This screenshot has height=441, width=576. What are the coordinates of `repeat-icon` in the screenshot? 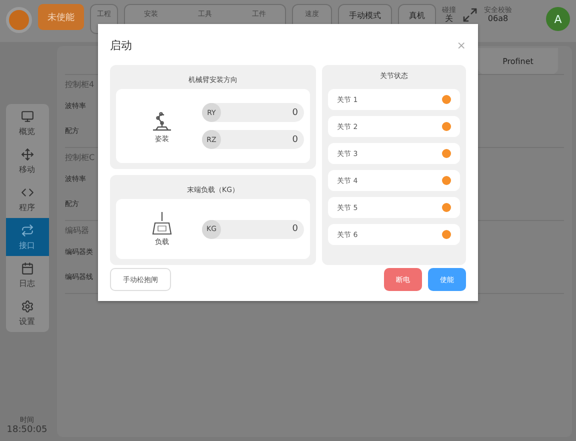 It's located at (27, 230).